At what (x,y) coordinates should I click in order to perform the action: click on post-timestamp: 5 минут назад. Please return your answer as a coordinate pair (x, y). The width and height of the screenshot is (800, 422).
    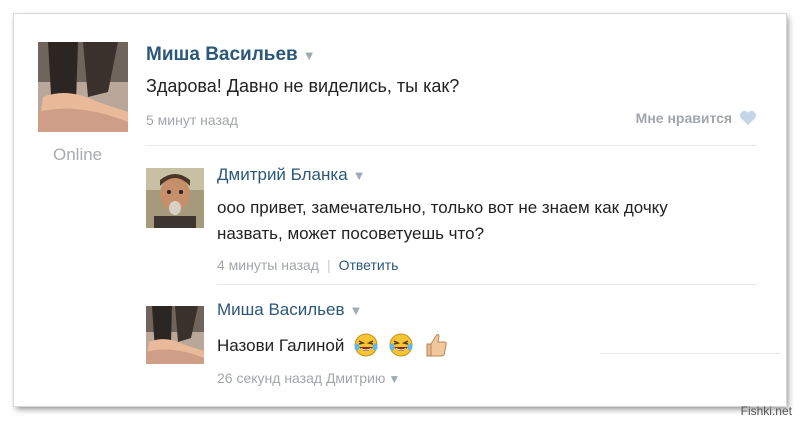
    Looking at the image, I should click on (192, 120).